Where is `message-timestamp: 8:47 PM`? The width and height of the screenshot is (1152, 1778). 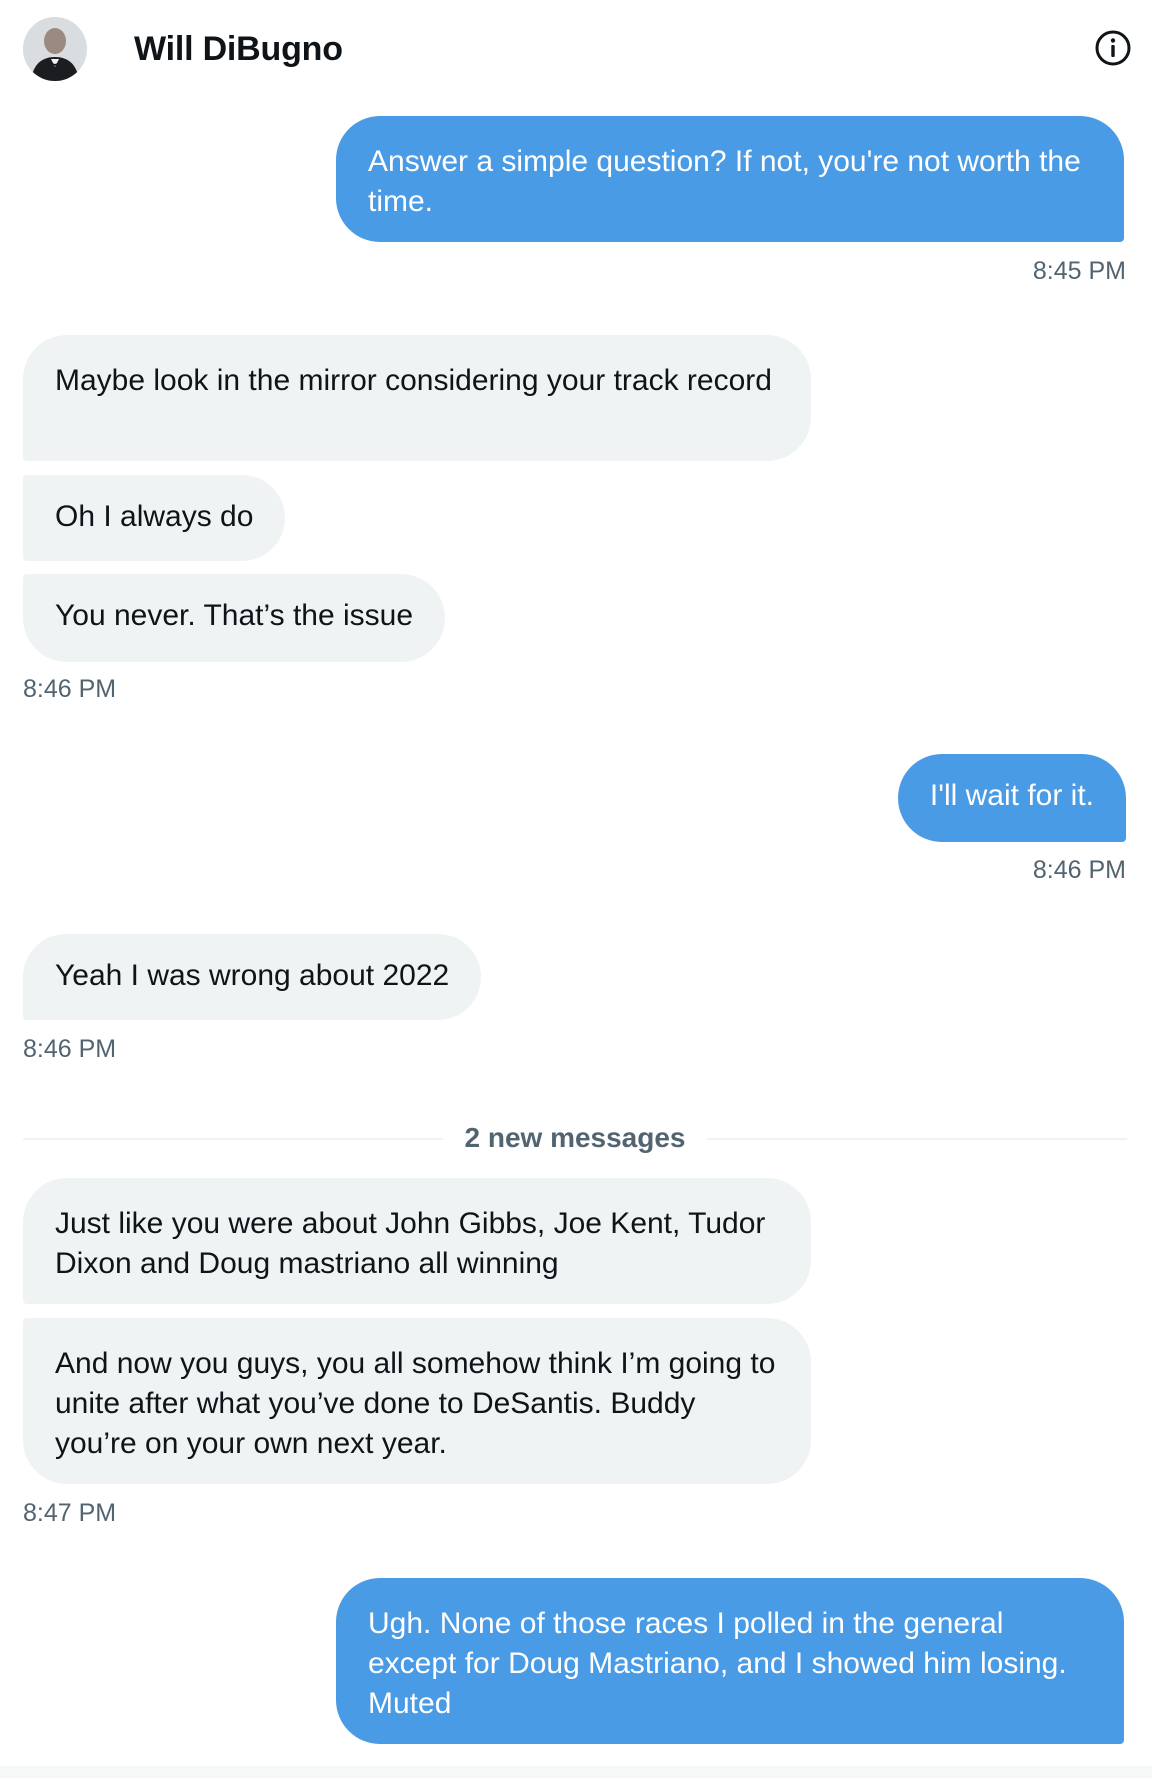 message-timestamp: 8:47 PM is located at coordinates (70, 1513).